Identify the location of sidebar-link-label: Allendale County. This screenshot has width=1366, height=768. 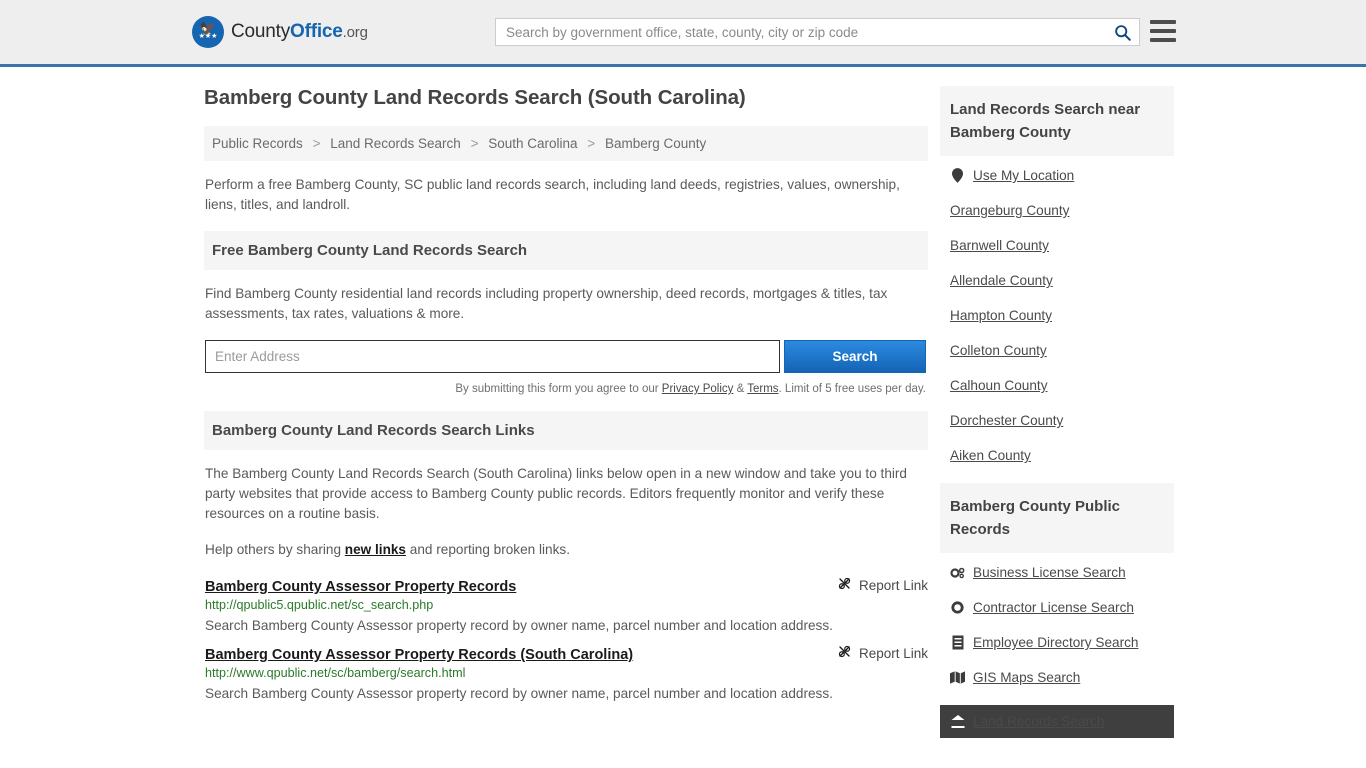
(1001, 280).